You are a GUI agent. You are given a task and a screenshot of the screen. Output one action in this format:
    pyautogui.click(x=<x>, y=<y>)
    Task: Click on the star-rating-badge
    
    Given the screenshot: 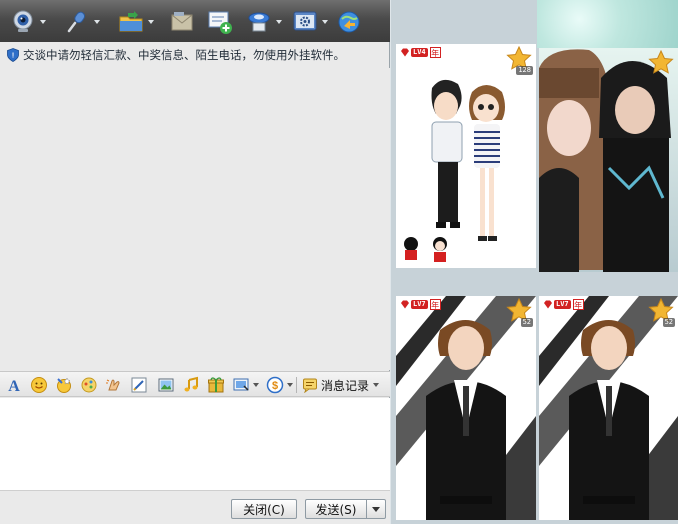 What is the action you would take?
    pyautogui.click(x=661, y=61)
    